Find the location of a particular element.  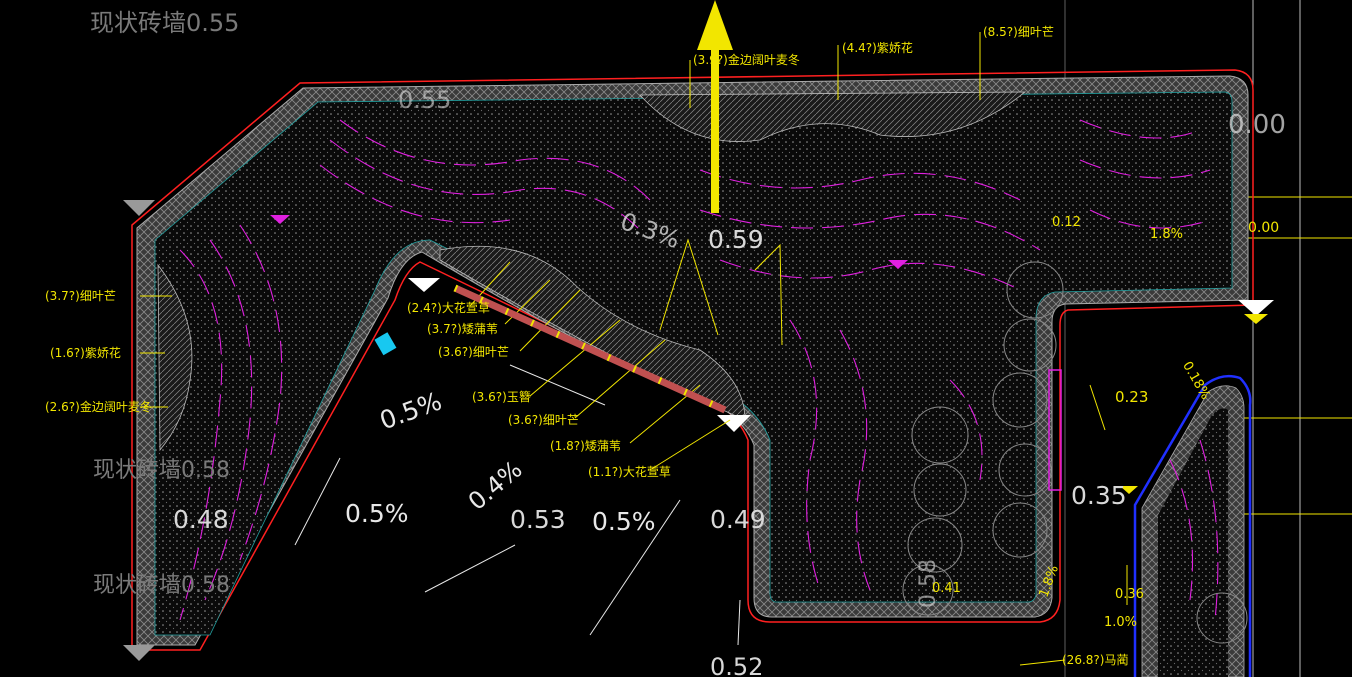

plant-label: (3.7?)矮蒲苇 is located at coordinates (462, 329).